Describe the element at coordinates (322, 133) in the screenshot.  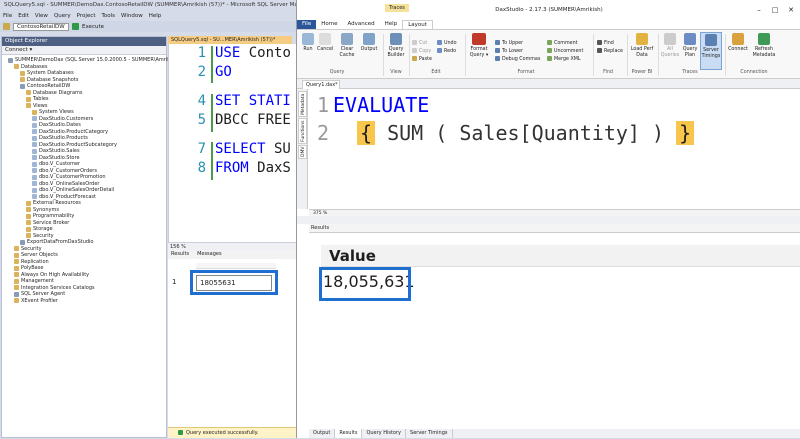
I see `line-number: 2` at that location.